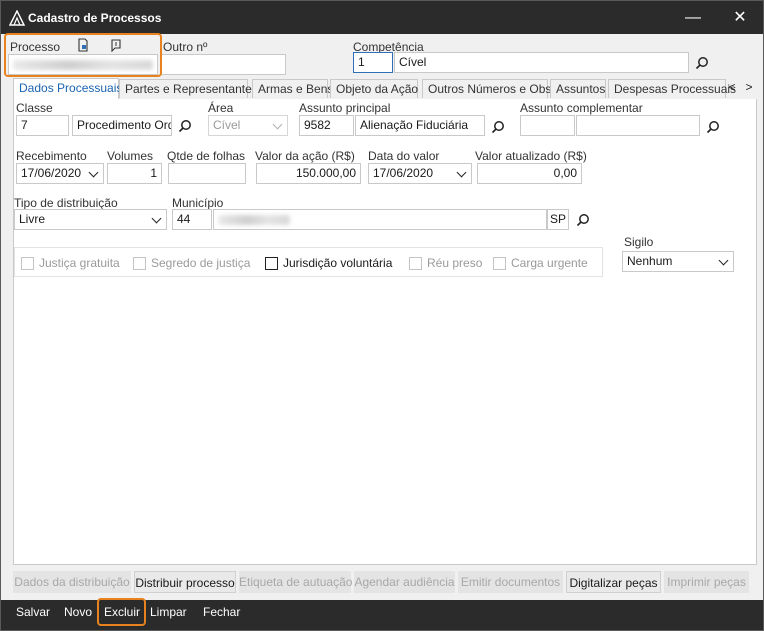 The image size is (764, 631). Describe the element at coordinates (33, 615) in the screenshot. I see `salvar-button: Salvar` at that location.